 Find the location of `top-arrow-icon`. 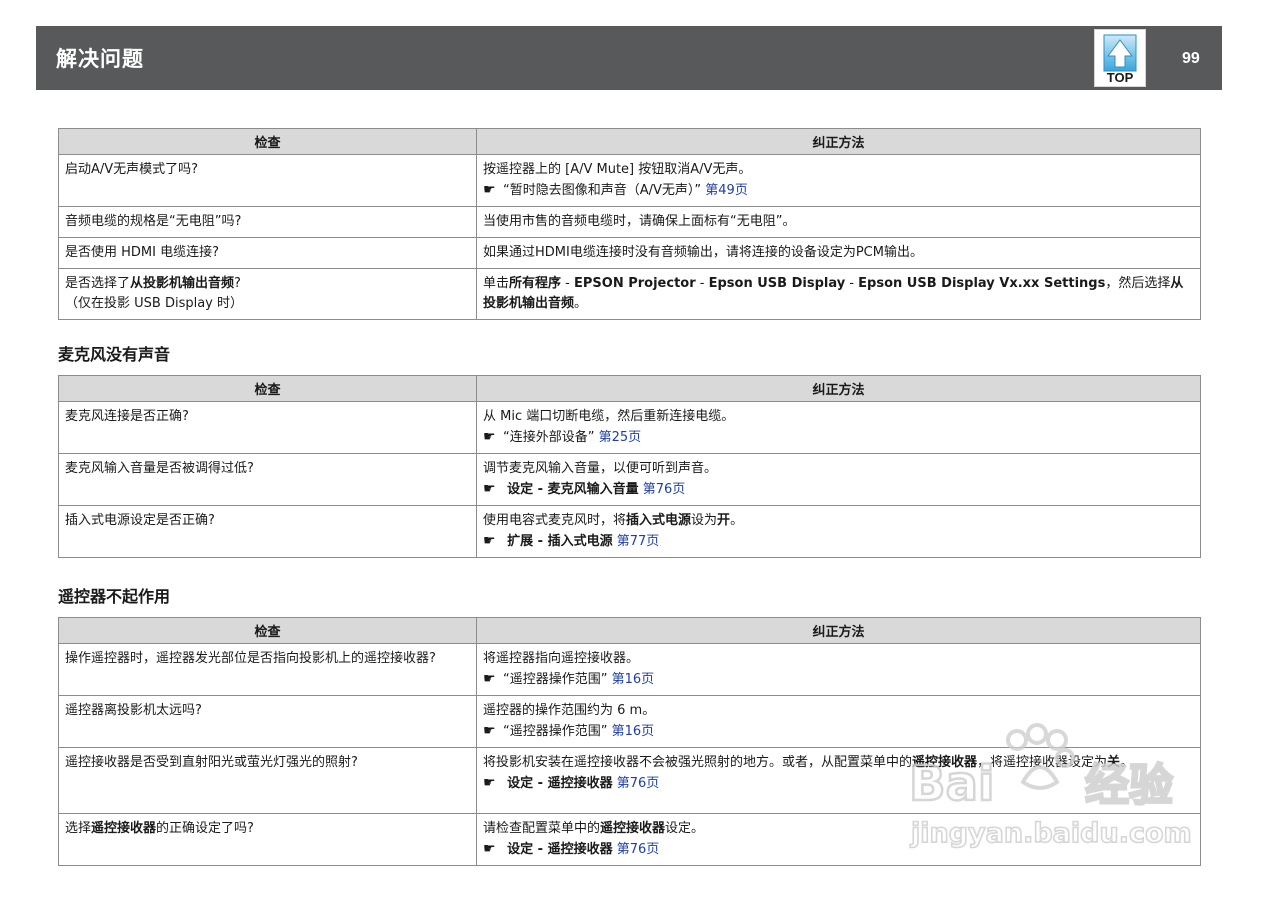

top-arrow-icon is located at coordinates (1120, 53).